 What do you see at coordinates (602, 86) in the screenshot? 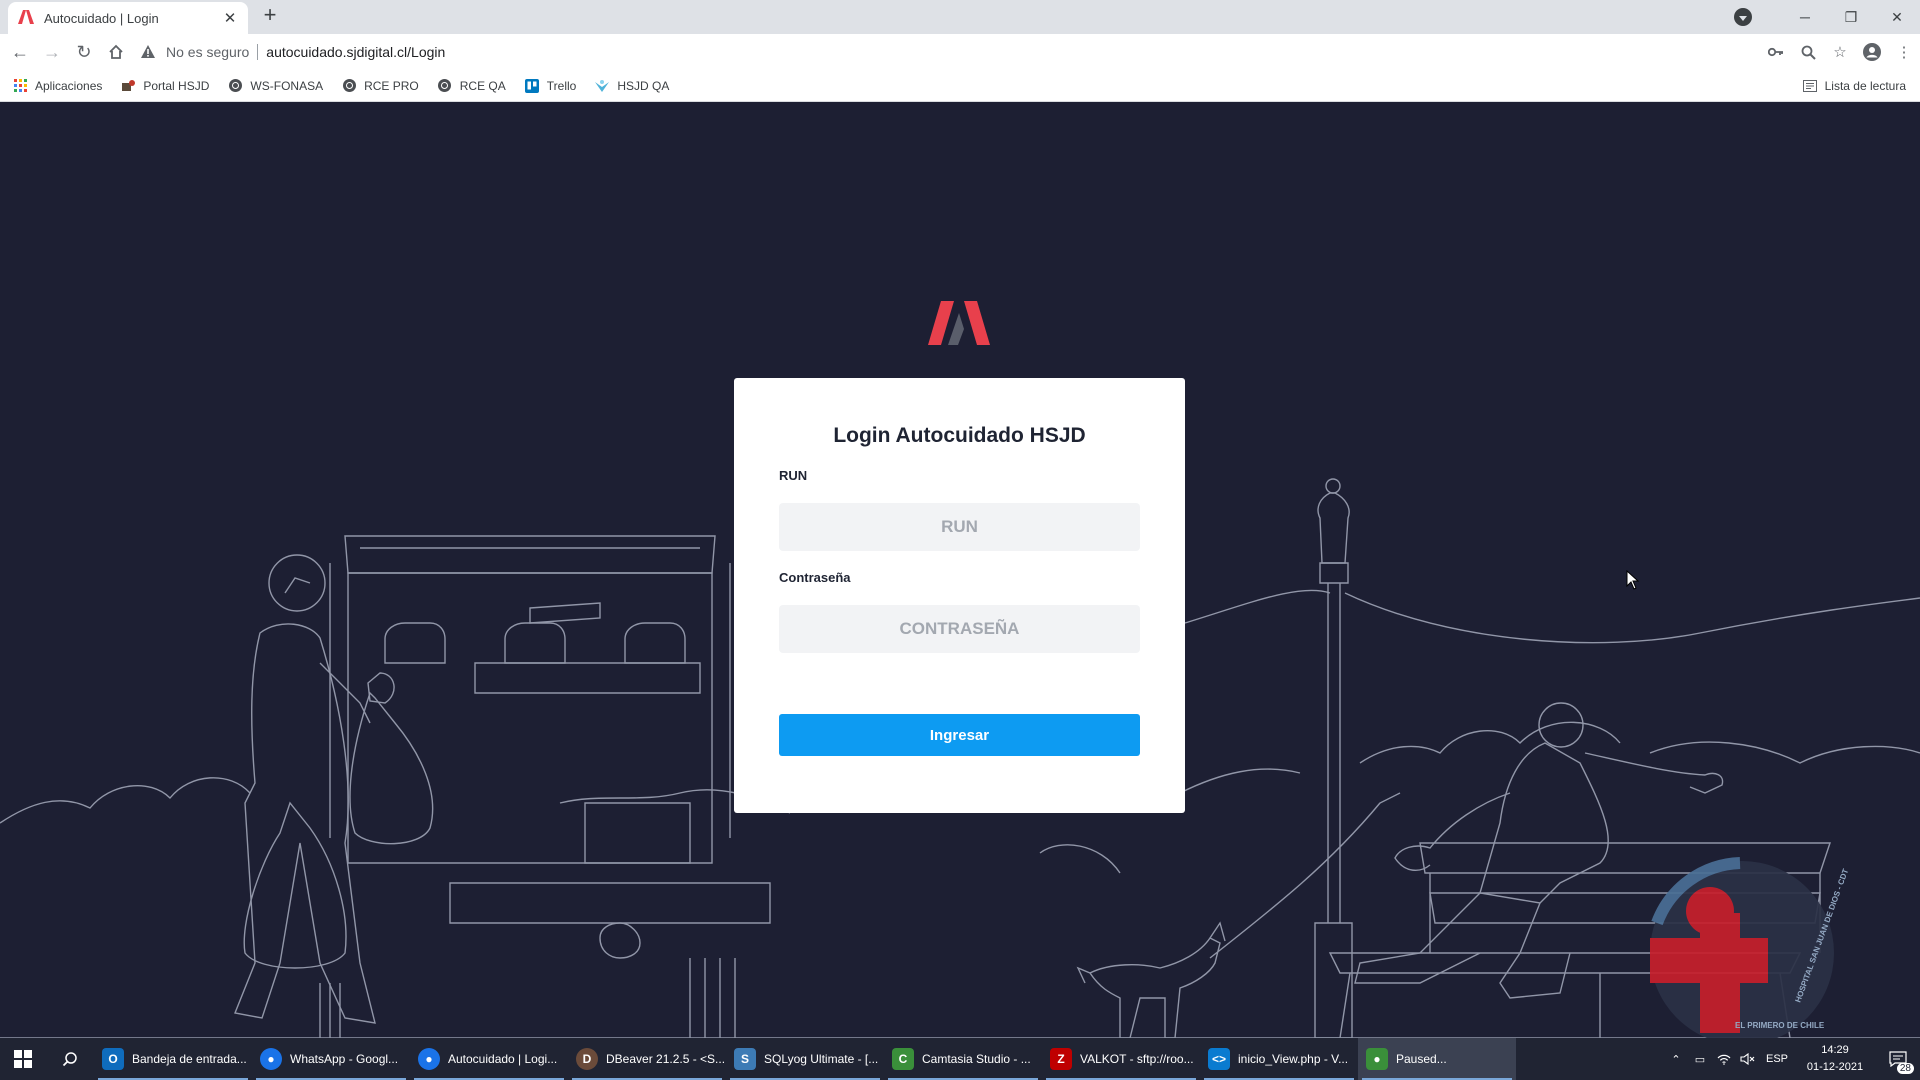
I see `hsjd-qa-icon` at bounding box center [602, 86].